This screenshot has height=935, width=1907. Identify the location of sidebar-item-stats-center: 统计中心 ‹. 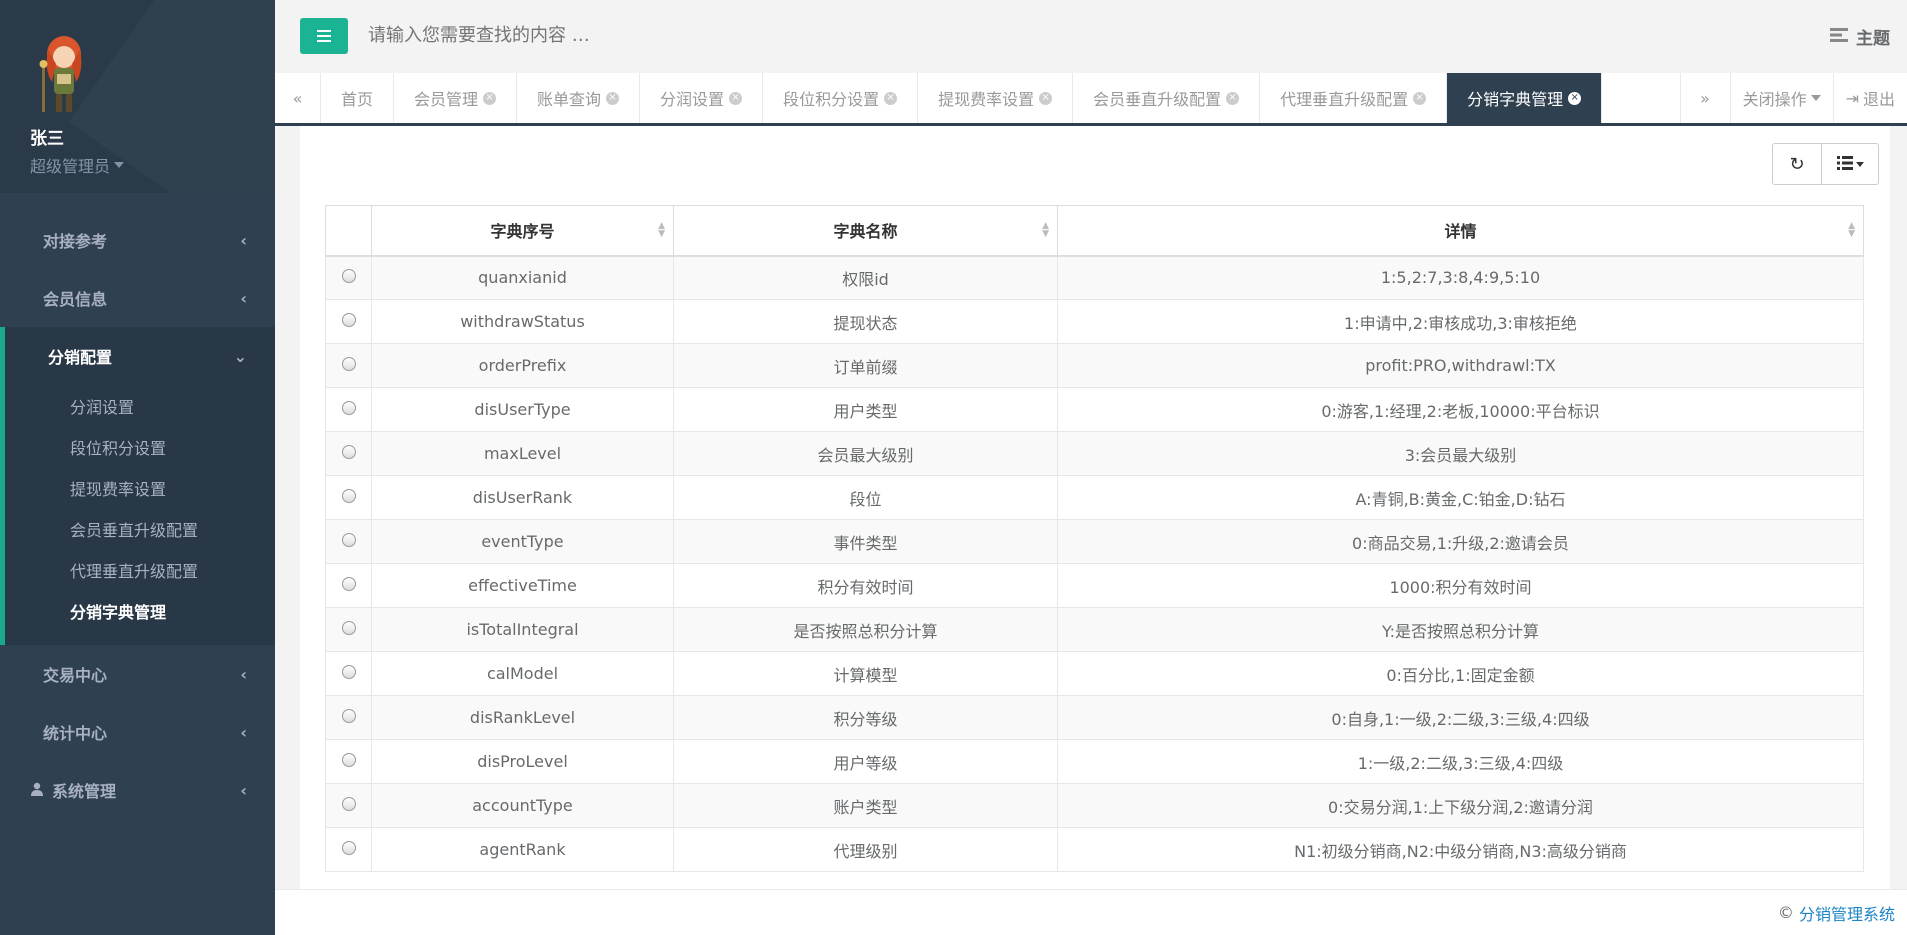
(137, 732).